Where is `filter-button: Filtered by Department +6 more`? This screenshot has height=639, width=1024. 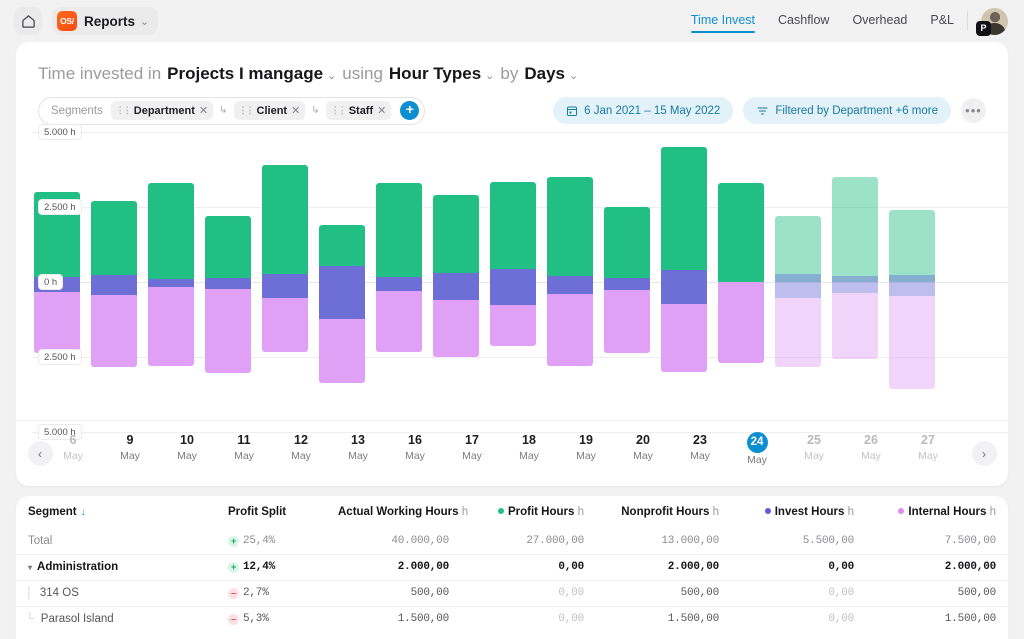
filter-button: Filtered by Department +6 more is located at coordinates (847, 110).